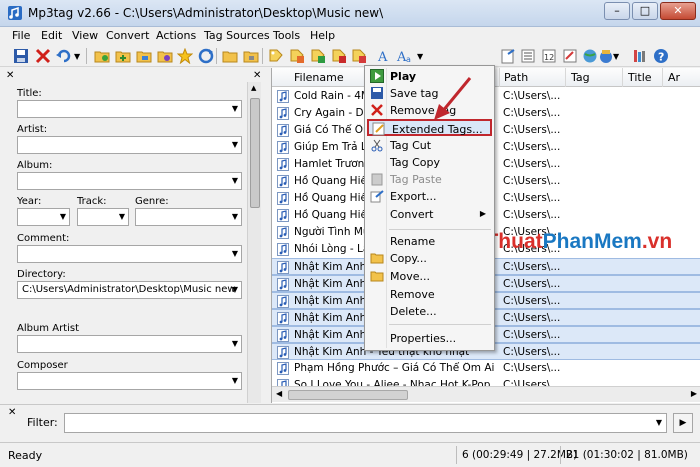  I want to click on album-field: ▼, so click(129, 181).